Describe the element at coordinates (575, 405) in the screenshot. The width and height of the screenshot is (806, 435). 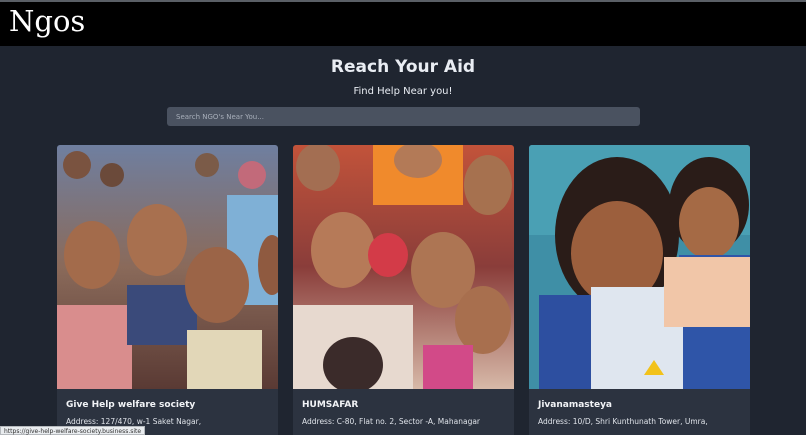
I see `ngo-card-title: Jivanamasteya` at that location.